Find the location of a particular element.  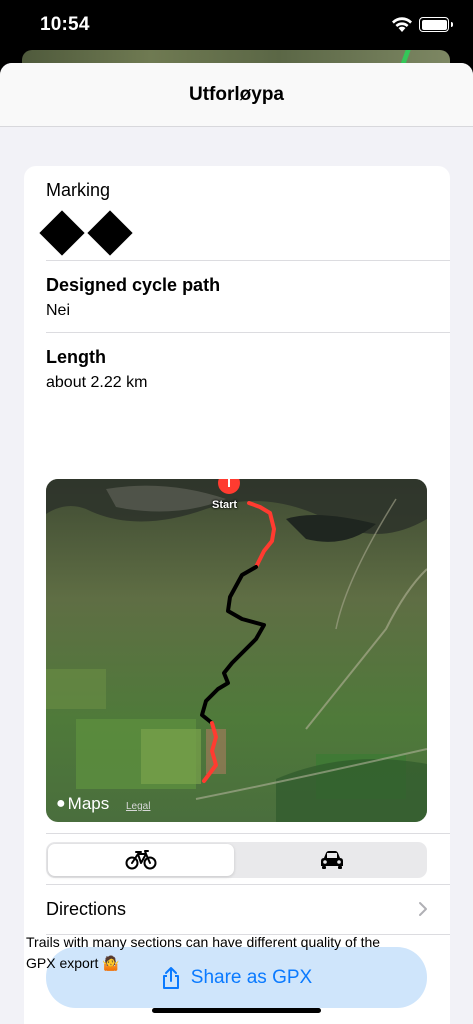

page-title: Utforløypa is located at coordinates (236, 94).